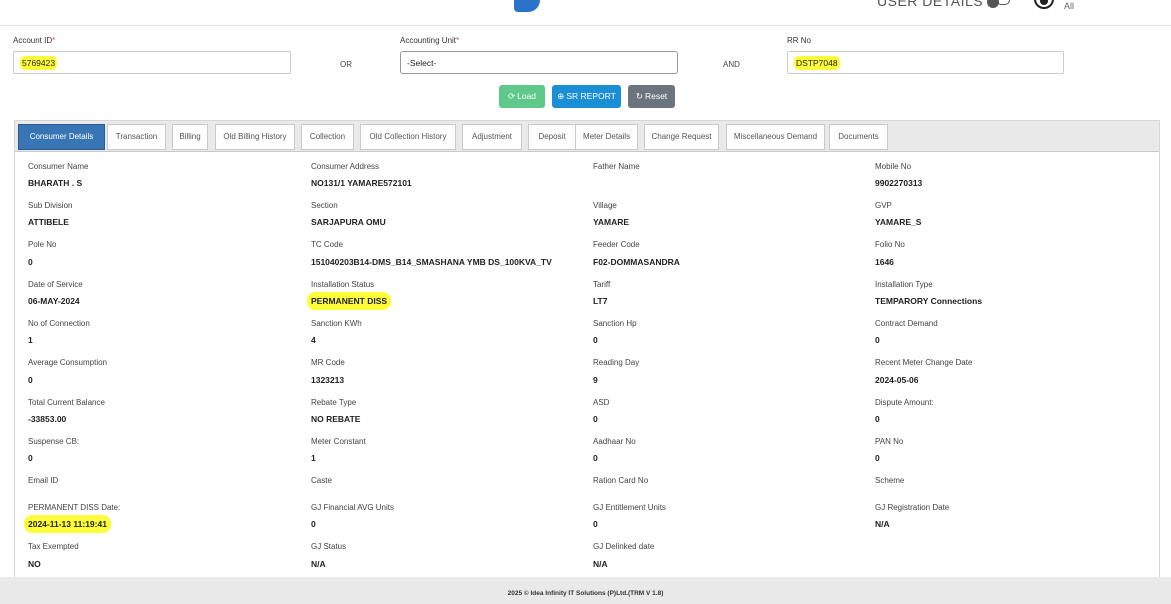 The width and height of the screenshot is (1171, 604). Describe the element at coordinates (605, 205) in the screenshot. I see `village-label: Village` at that location.